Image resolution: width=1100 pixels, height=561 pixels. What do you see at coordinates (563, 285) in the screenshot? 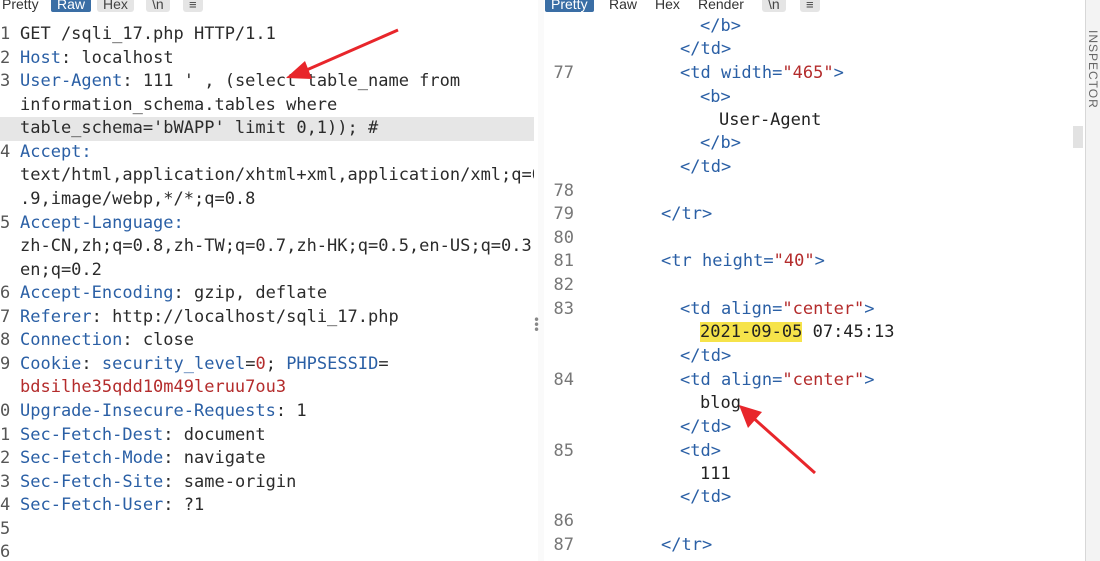
I see `line-number: 82` at bounding box center [563, 285].